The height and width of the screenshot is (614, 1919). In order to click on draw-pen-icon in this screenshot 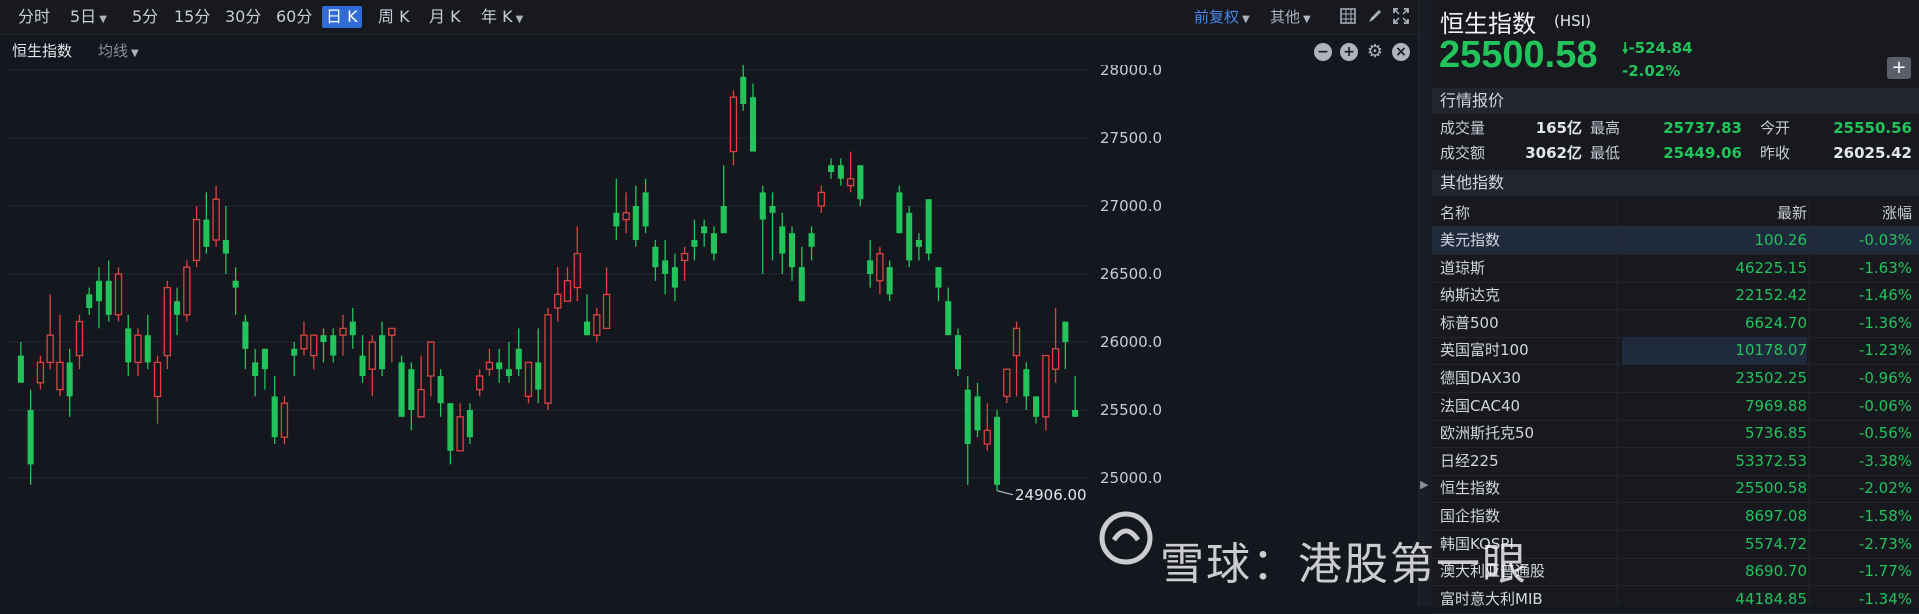, I will do `click(1375, 17)`.